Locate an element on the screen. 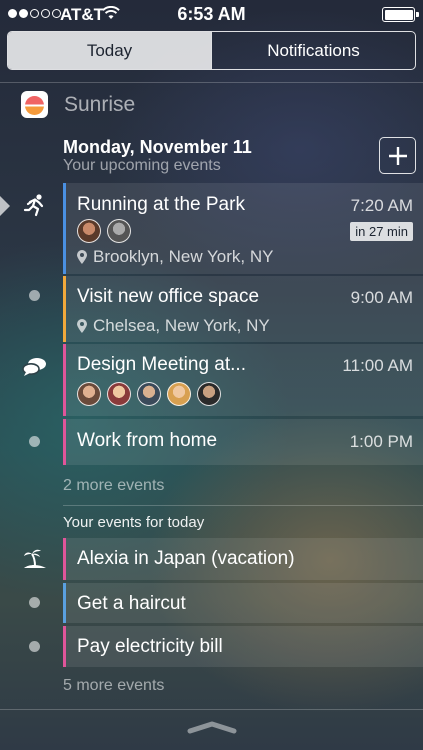  grabber-handle-icon is located at coordinates (212, 727).